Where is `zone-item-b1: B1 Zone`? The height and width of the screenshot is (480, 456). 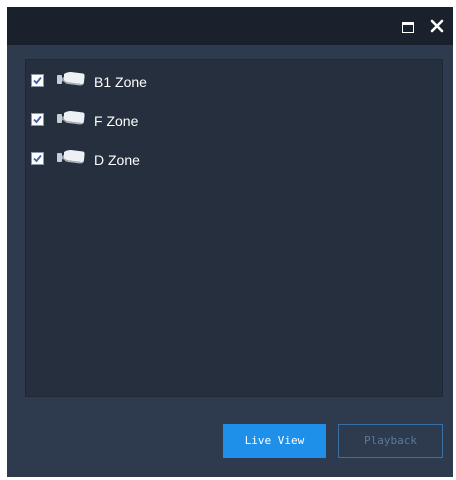 zone-item-b1: B1 Zone is located at coordinates (176, 86).